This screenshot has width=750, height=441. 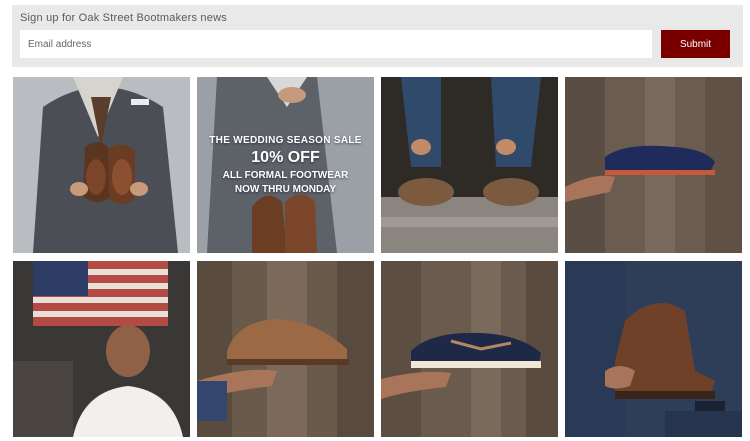 I want to click on brown-oxford-shoe-image, so click(x=285, y=349).